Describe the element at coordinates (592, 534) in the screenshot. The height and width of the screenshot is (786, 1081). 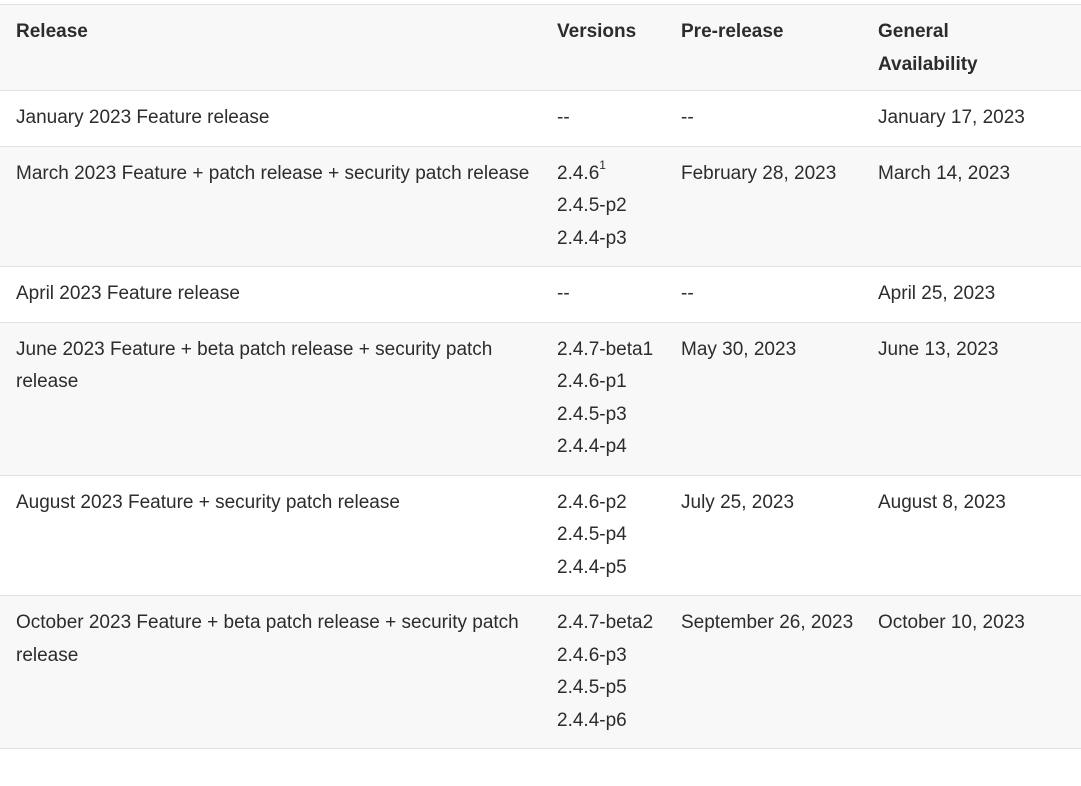
I see `version-item: 2.4.5-p4` at that location.